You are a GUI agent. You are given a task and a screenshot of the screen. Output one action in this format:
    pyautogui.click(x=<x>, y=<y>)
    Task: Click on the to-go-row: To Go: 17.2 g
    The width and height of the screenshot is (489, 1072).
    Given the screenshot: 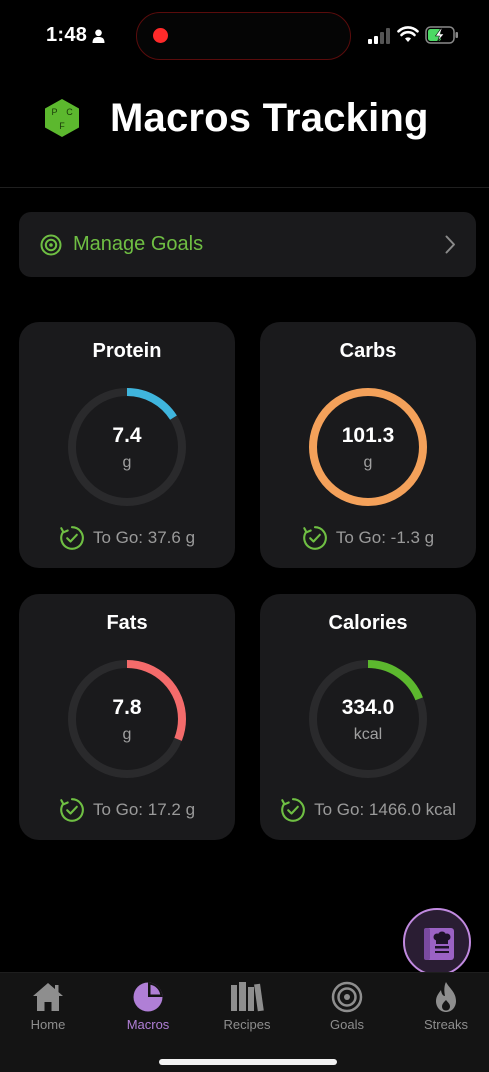 What is the action you would take?
    pyautogui.click(x=127, y=810)
    